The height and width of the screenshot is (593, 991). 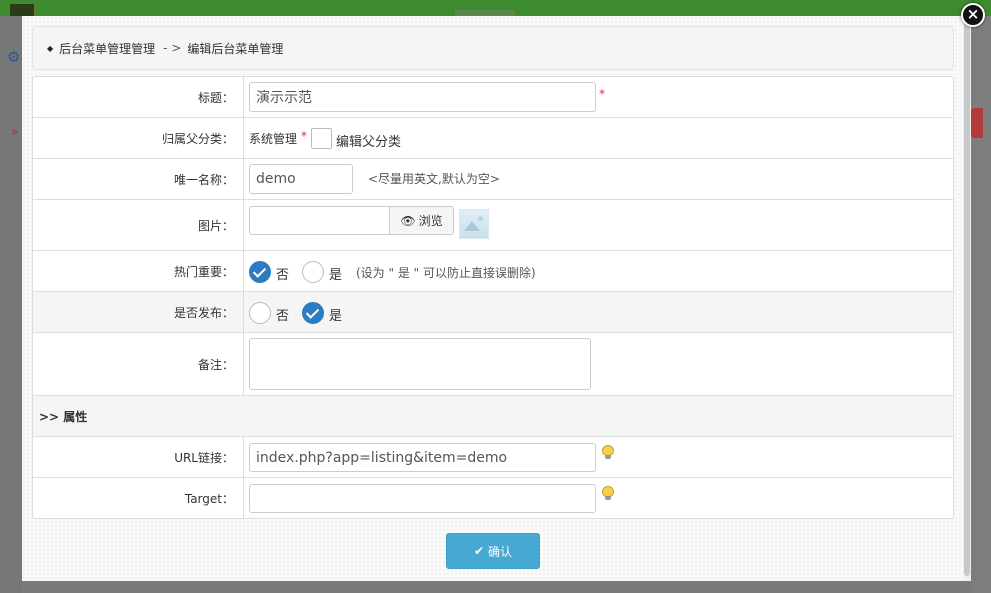 I want to click on url-link-input: index.php?app=listing&item=demo, so click(x=422, y=457).